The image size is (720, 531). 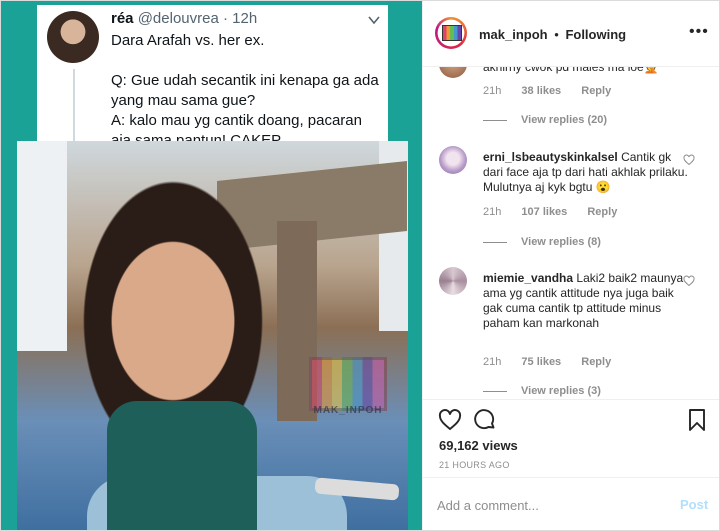 What do you see at coordinates (552, 505) in the screenshot?
I see `comment-input` at bounding box center [552, 505].